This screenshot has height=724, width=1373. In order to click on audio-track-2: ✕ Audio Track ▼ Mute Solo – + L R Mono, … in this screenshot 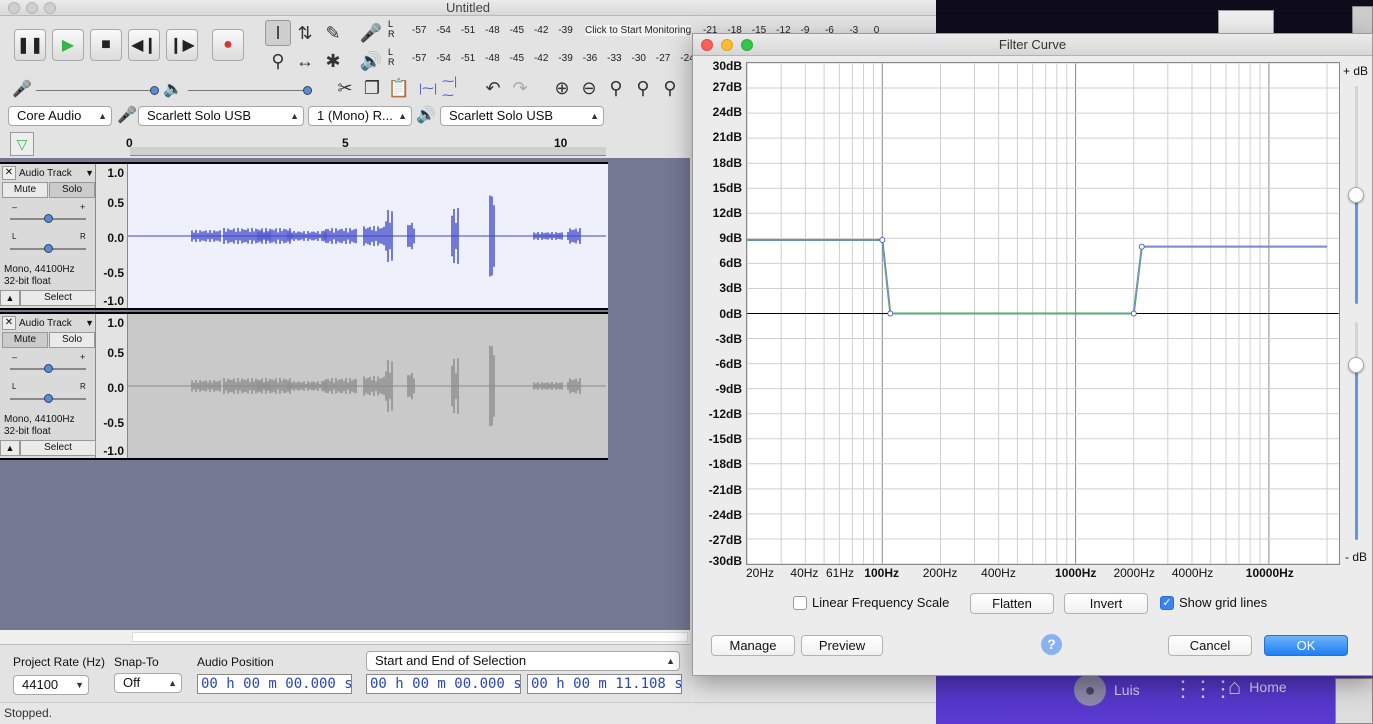, I will do `click(304, 386)`.